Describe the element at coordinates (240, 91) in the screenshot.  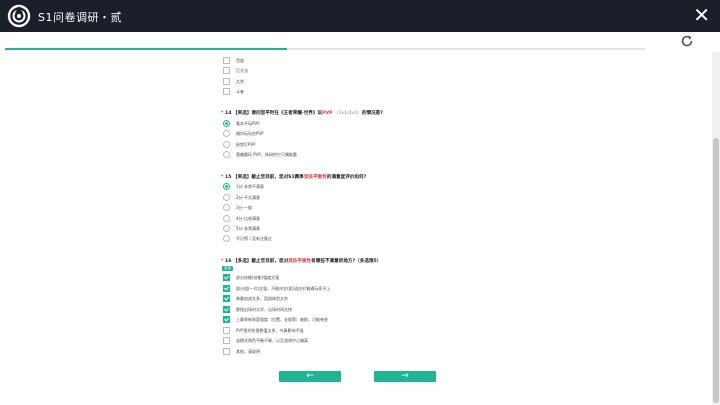
I see `option-label: 斗者` at that location.